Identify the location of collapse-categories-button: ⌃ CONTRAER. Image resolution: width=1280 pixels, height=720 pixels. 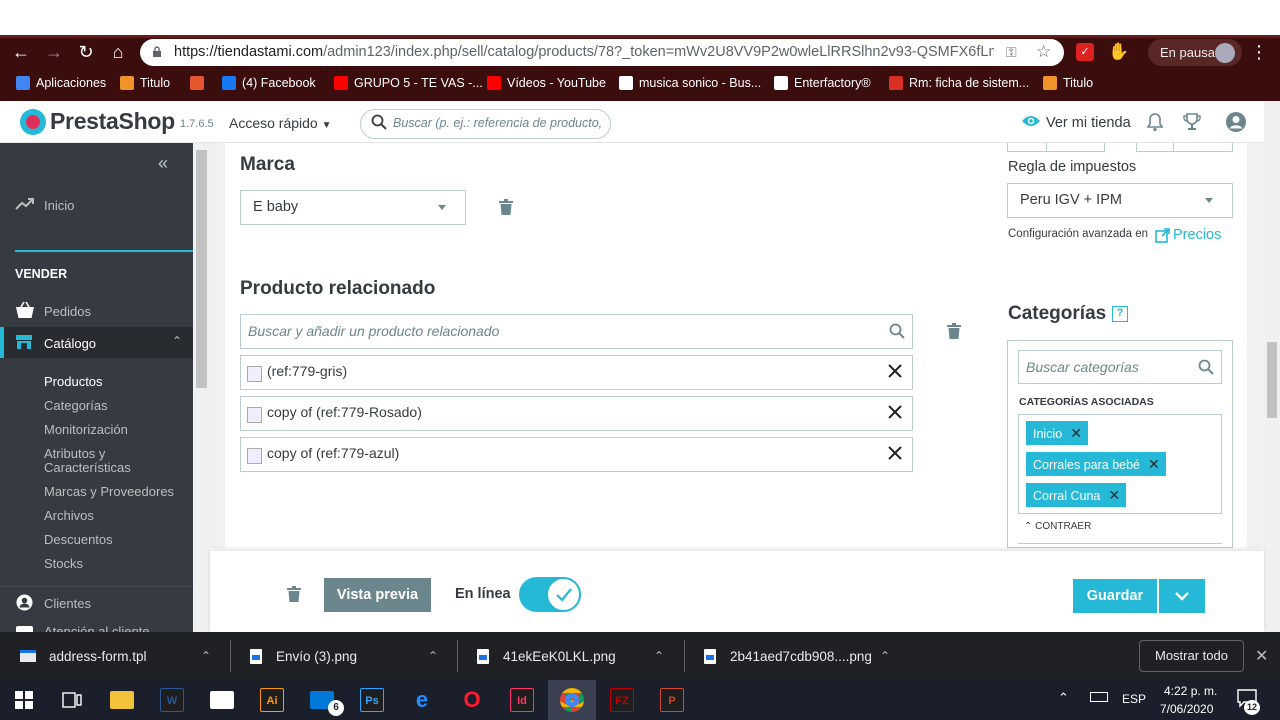
(1057, 526).